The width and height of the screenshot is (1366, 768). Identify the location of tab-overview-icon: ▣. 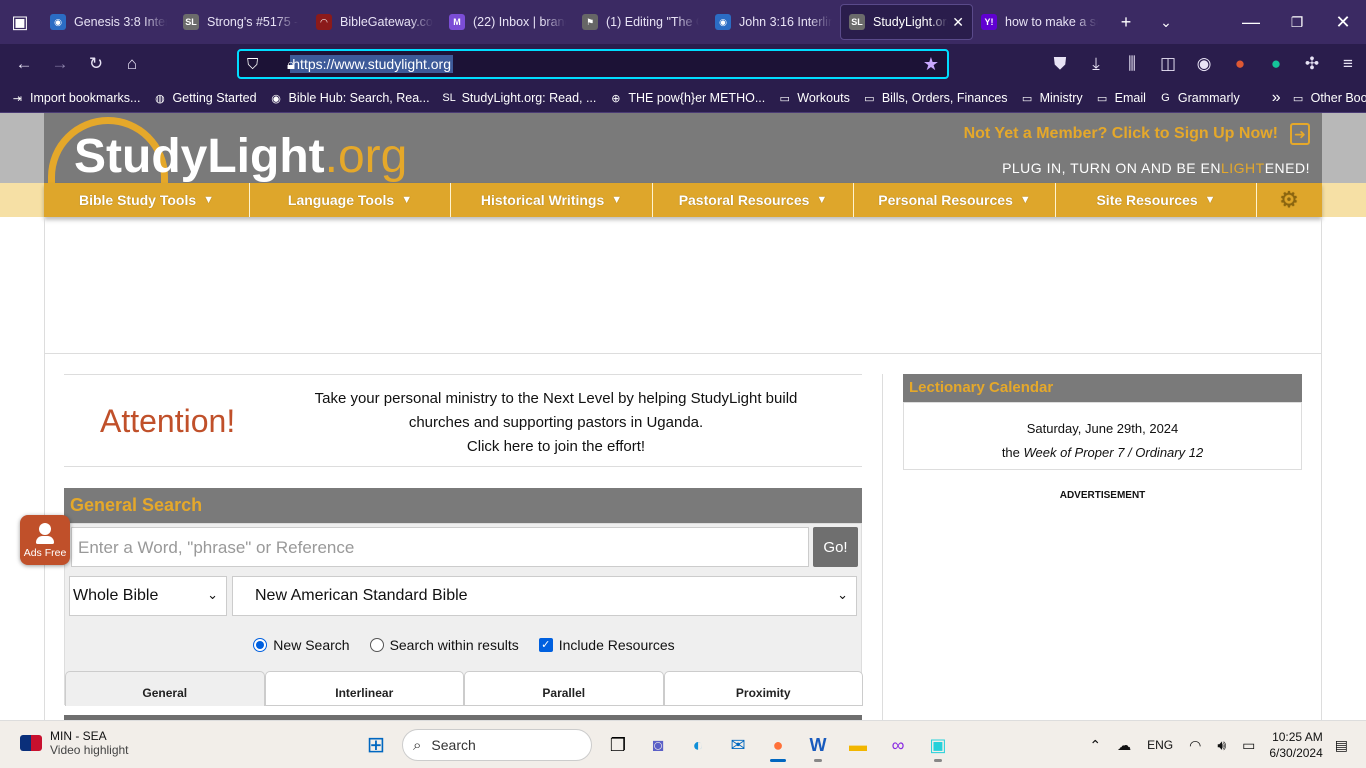
(20, 22).